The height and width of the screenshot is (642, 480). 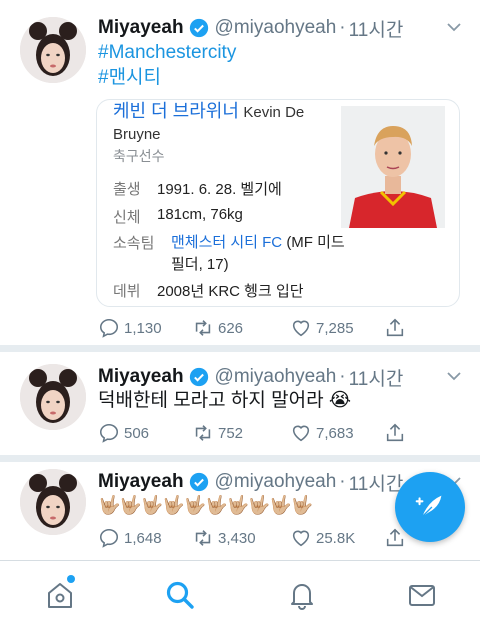 I want to click on card-title: 케빈 더 브라위너 Kevin De Bruyne, so click(x=233, y=123).